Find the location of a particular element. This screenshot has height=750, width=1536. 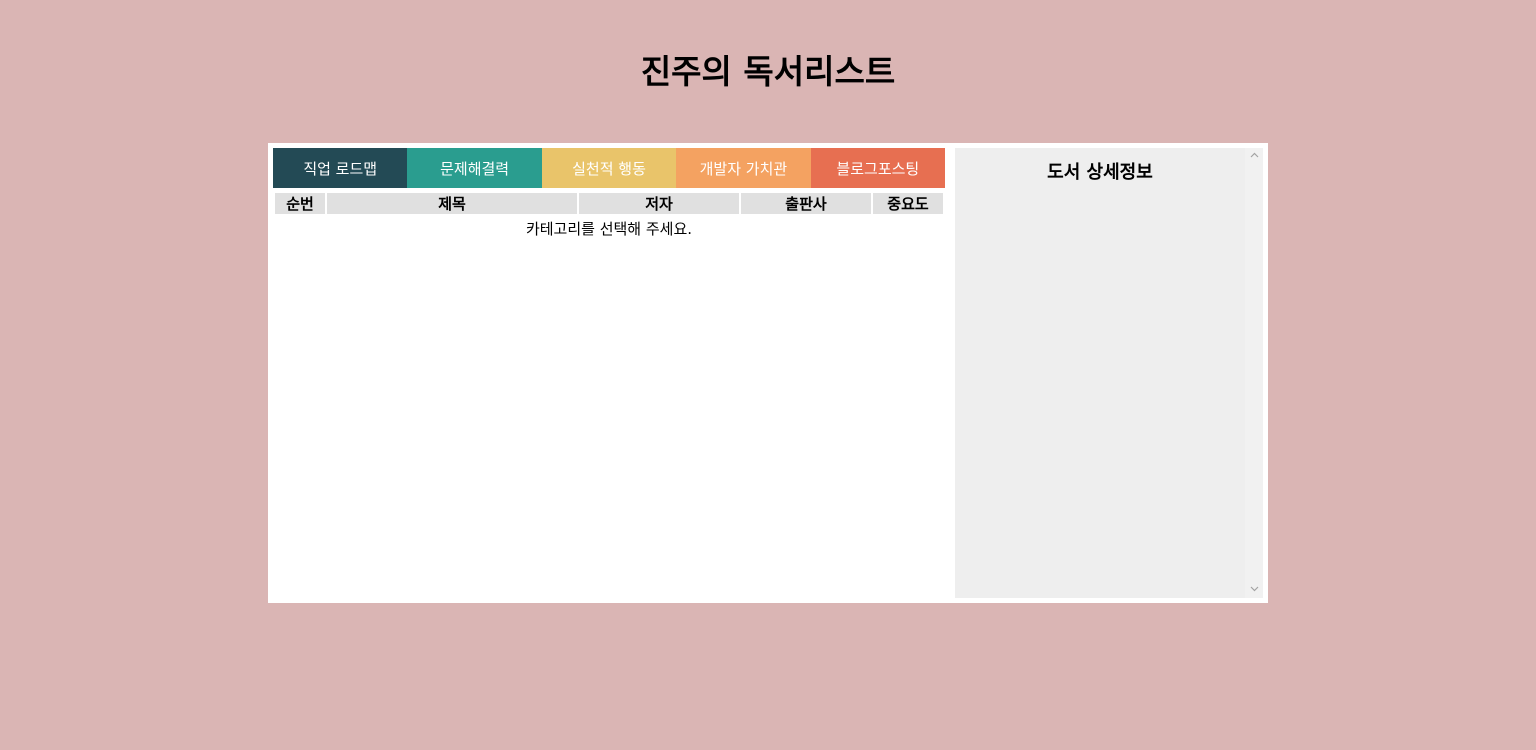

column-header-importance: 중요도 is located at coordinates (908, 203).